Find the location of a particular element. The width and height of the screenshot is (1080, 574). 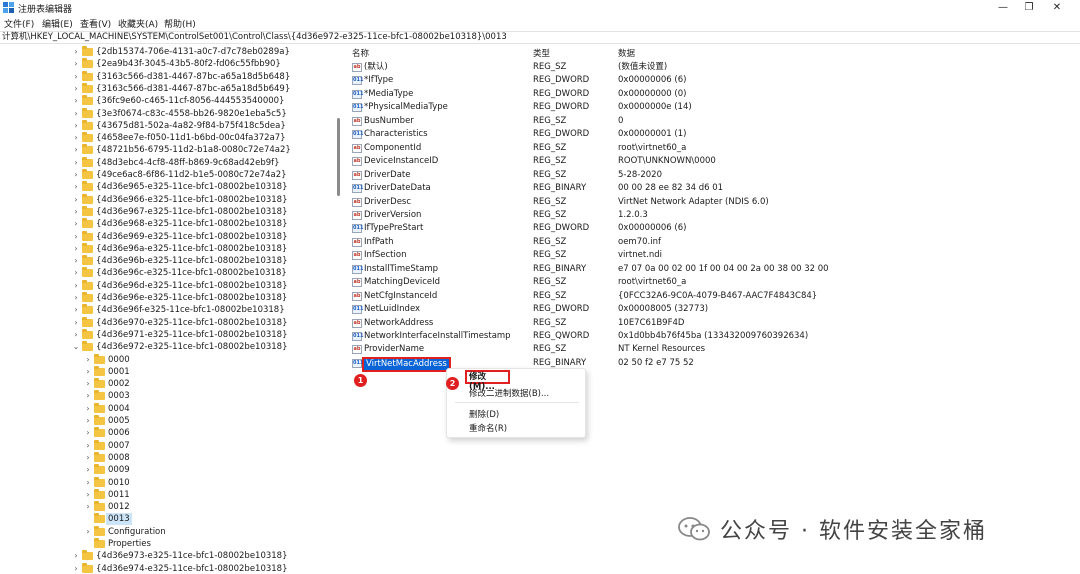

tree-item: › 0005 is located at coordinates (209, 421).